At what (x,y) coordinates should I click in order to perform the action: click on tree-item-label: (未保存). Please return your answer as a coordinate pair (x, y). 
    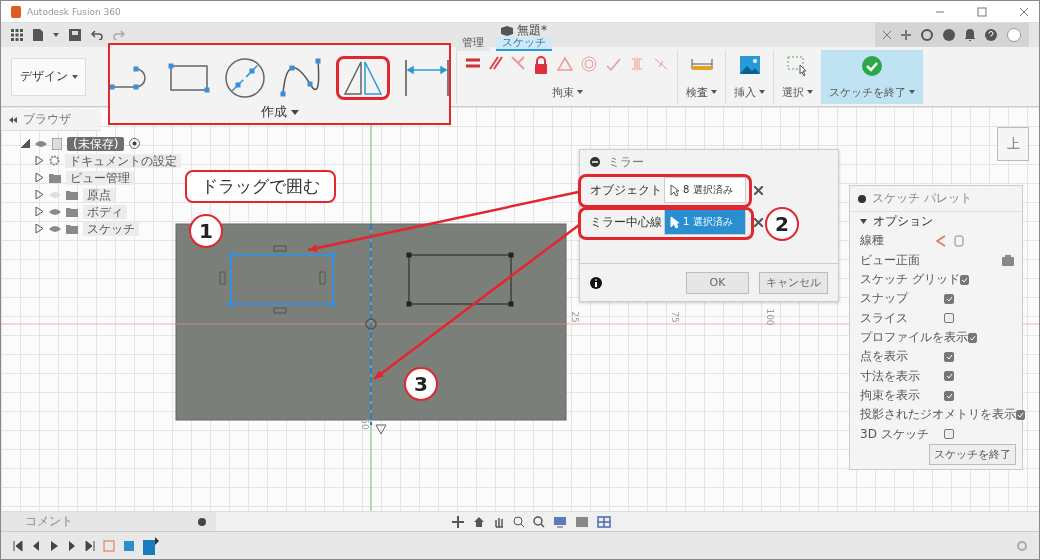
    Looking at the image, I should click on (96, 143).